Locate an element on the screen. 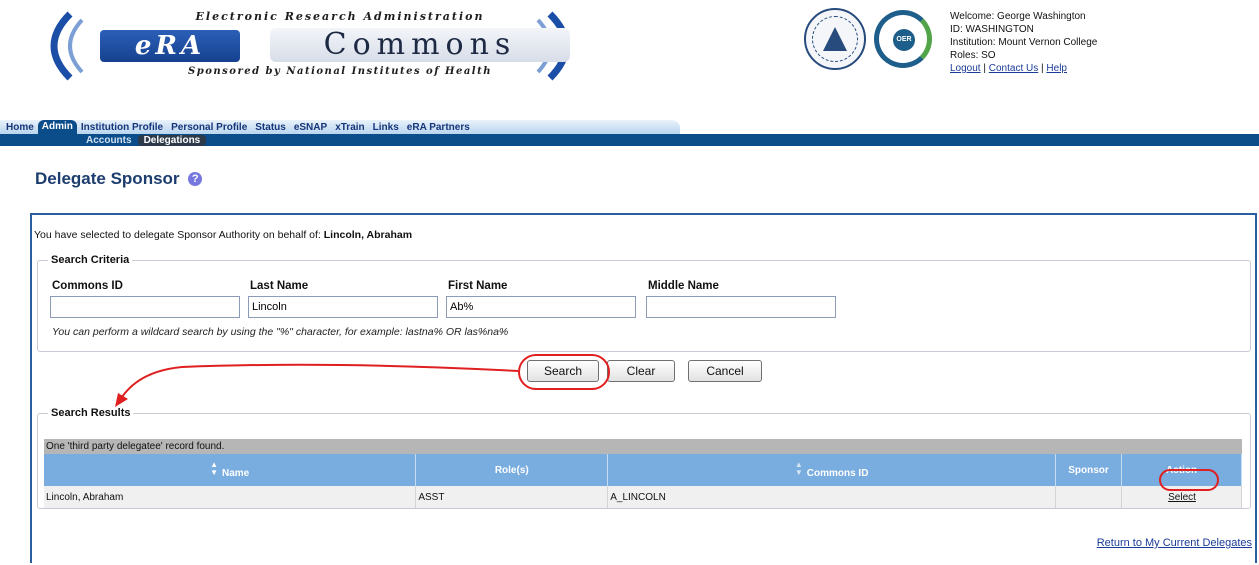 The height and width of the screenshot is (565, 1259). welcome-institution: Institution: Mount Vernon College is located at coordinates (1024, 42).